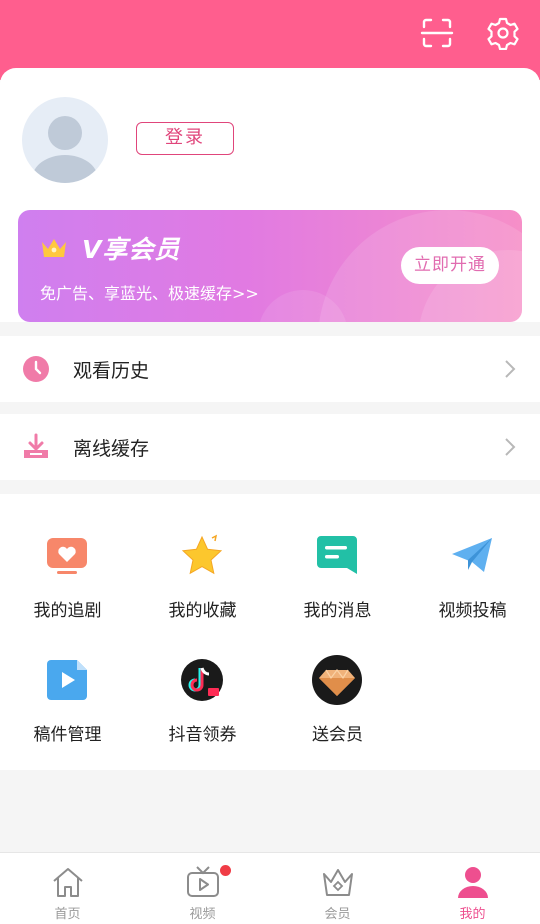  What do you see at coordinates (111, 449) in the screenshot?
I see `menu-item-label: 离线缓存` at bounding box center [111, 449].